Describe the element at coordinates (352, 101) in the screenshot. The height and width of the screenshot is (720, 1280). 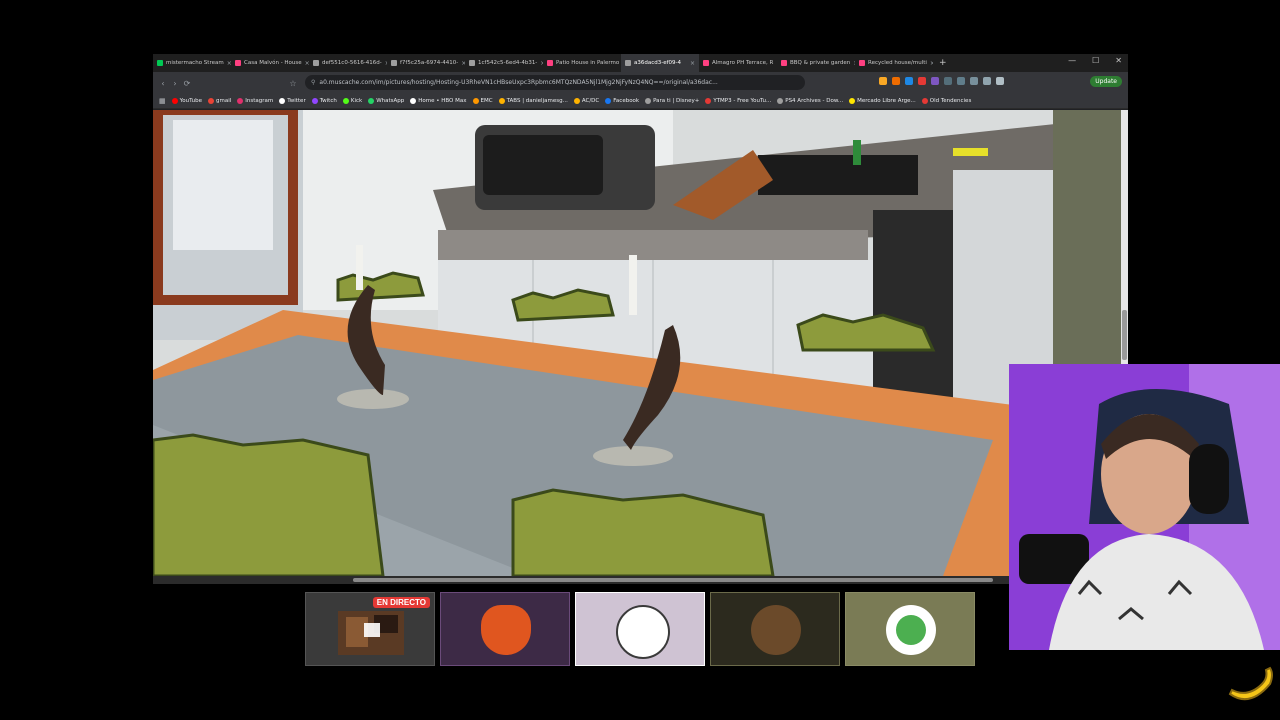
I see `bookmark-item: Kick` at that location.